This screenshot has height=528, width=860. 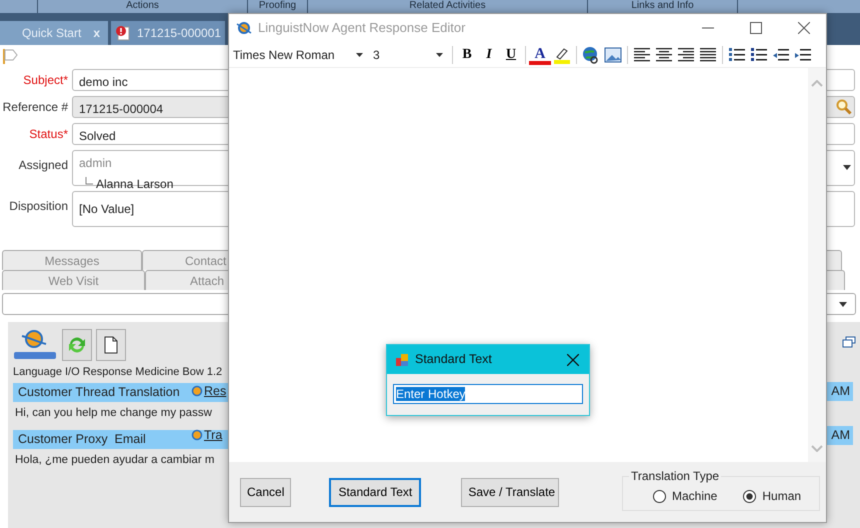 I want to click on justify-icon, so click(x=708, y=55).